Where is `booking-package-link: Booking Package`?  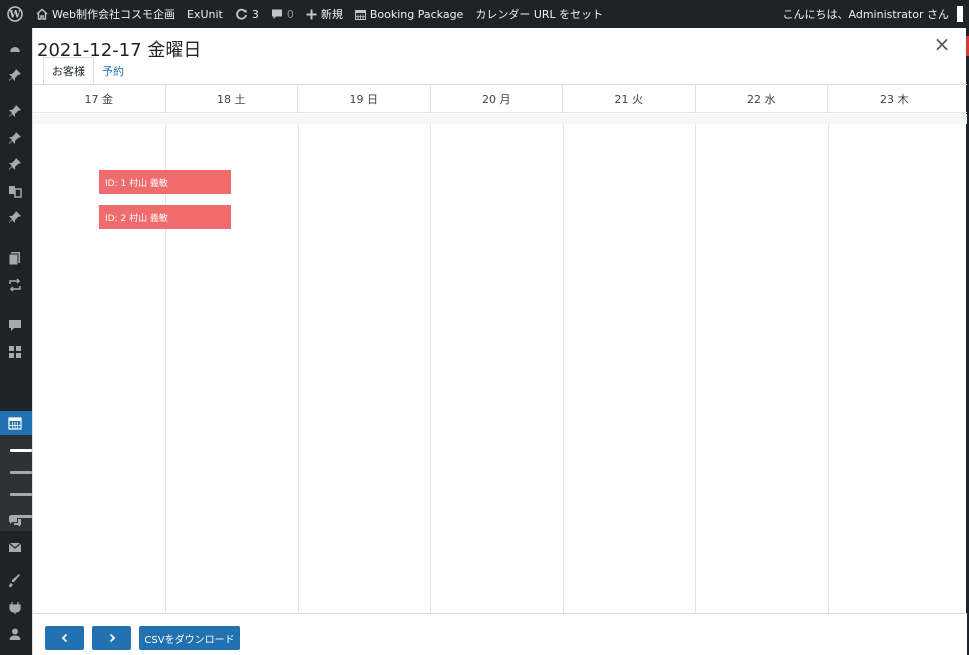
booking-package-link: Booking Package is located at coordinates (409, 14).